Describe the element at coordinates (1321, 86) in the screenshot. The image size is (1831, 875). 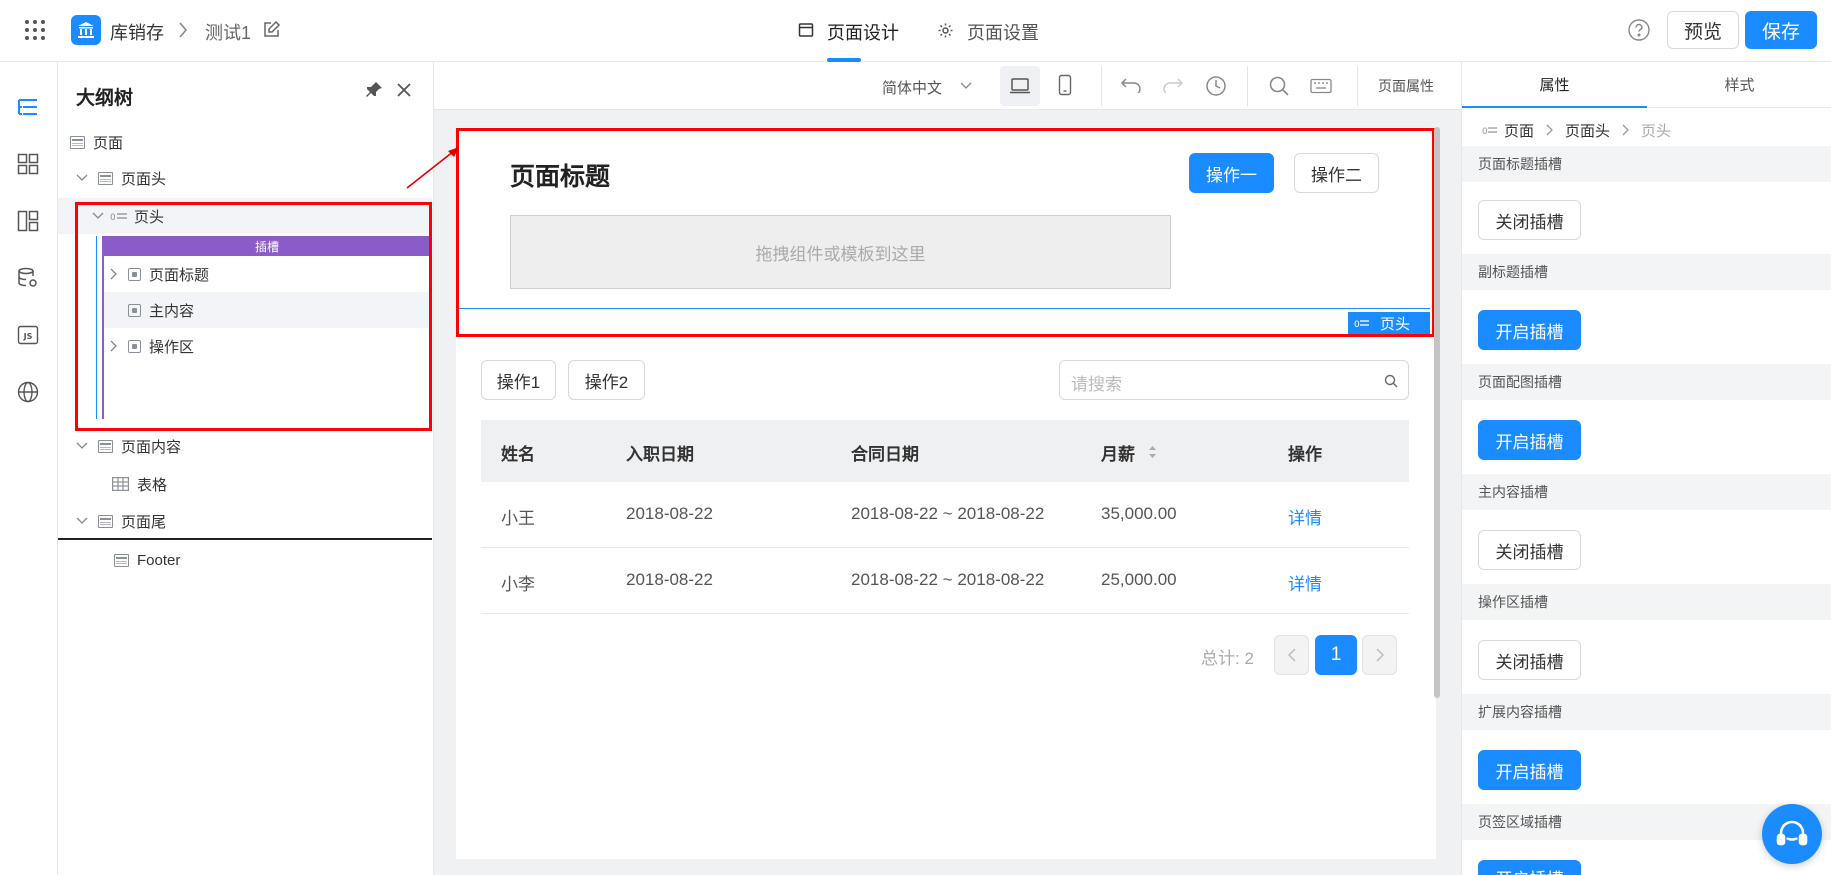
I see `keyboard-icon` at that location.